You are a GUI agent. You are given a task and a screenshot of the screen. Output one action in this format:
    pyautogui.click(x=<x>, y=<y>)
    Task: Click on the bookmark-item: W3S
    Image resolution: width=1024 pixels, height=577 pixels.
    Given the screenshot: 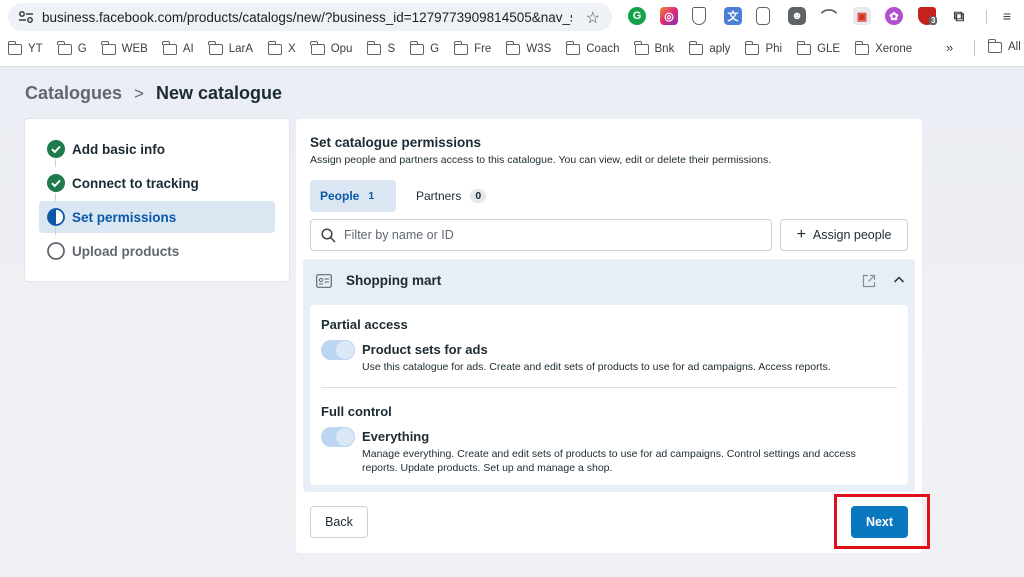 What is the action you would take?
    pyautogui.click(x=528, y=47)
    